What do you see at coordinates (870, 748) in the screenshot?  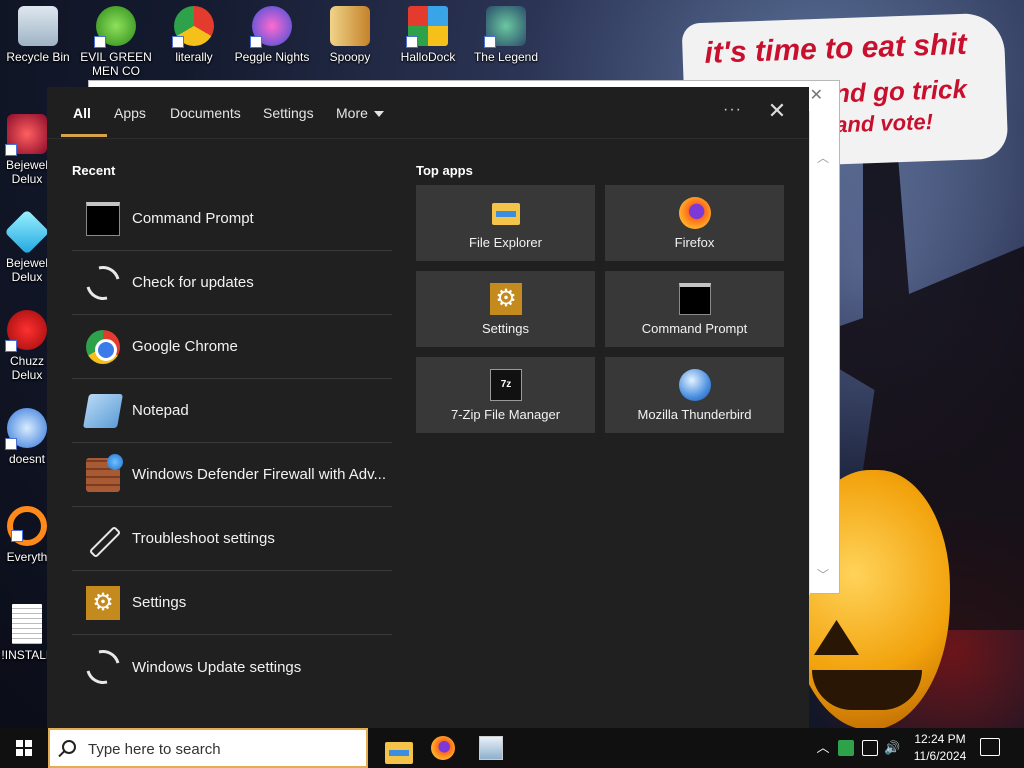 I see `network-icon` at bounding box center [870, 748].